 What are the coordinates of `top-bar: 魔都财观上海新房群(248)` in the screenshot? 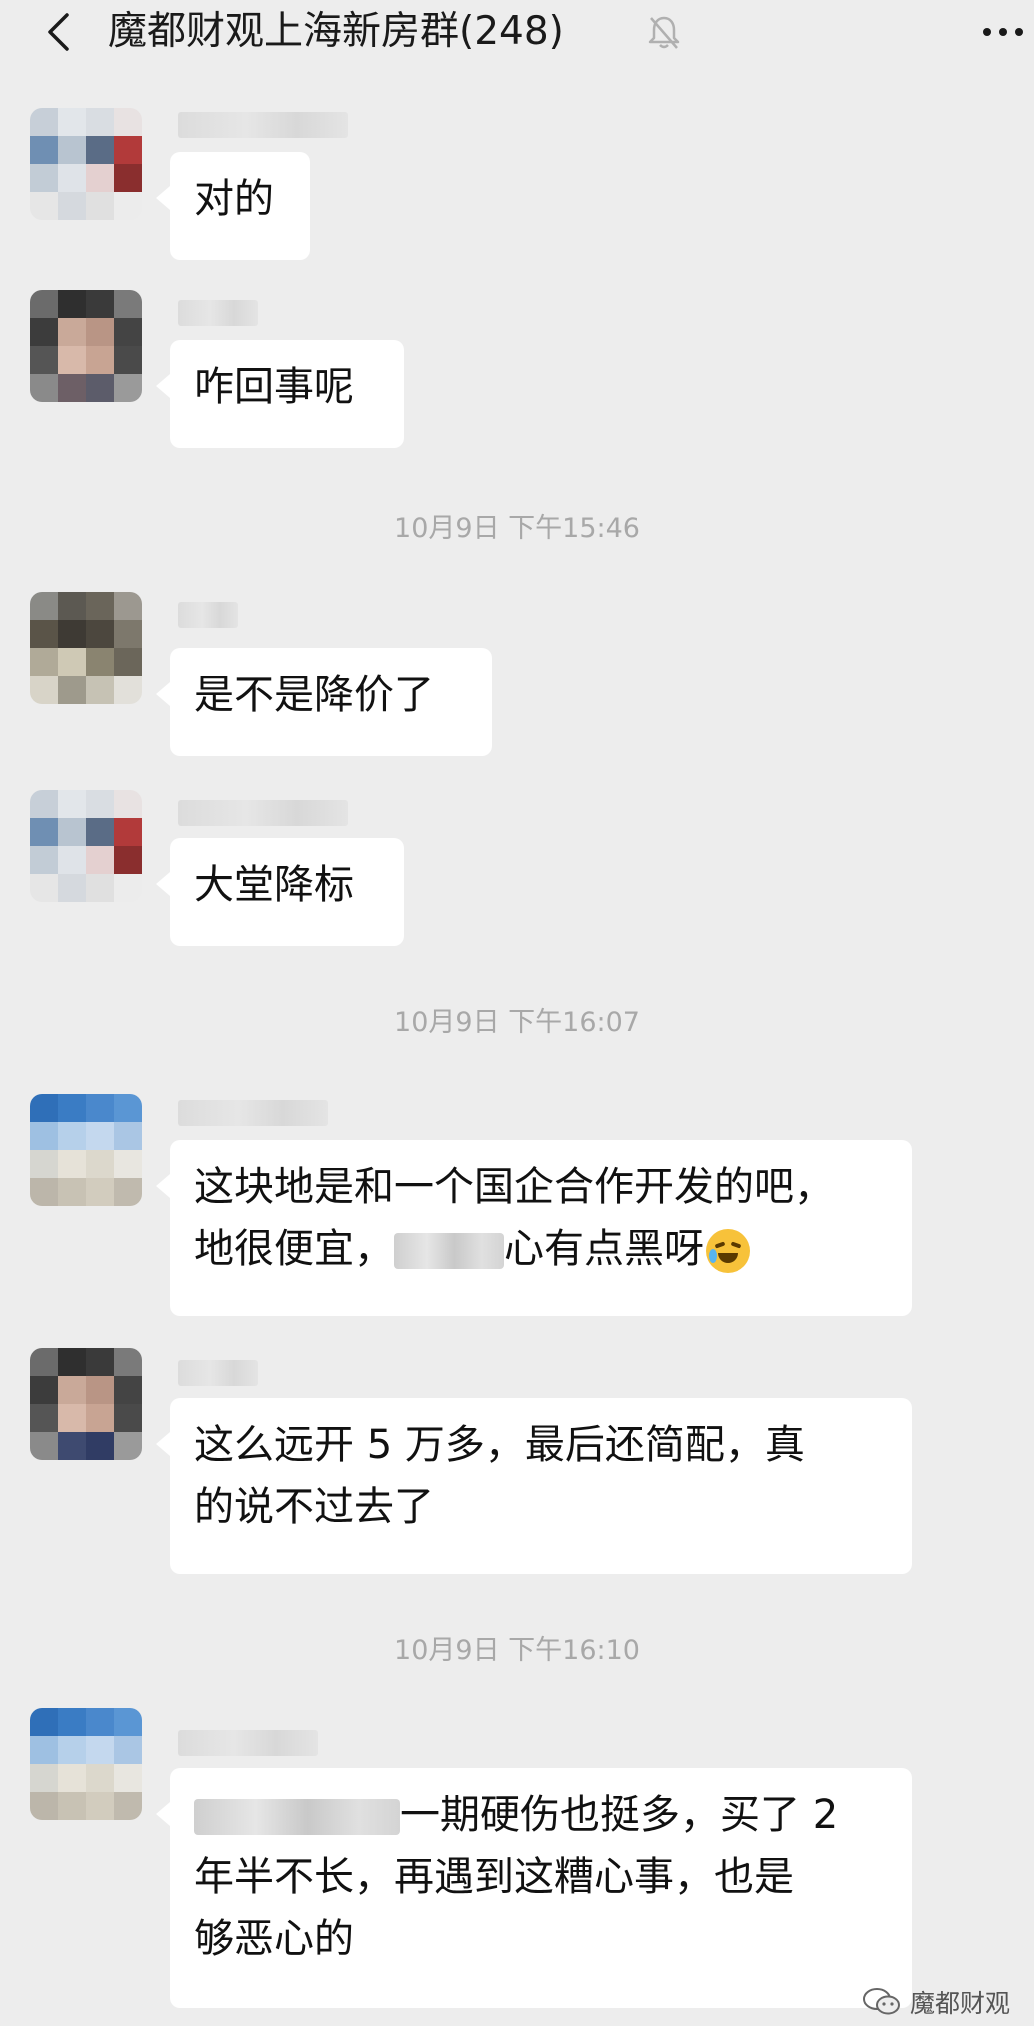 It's located at (517, 35).